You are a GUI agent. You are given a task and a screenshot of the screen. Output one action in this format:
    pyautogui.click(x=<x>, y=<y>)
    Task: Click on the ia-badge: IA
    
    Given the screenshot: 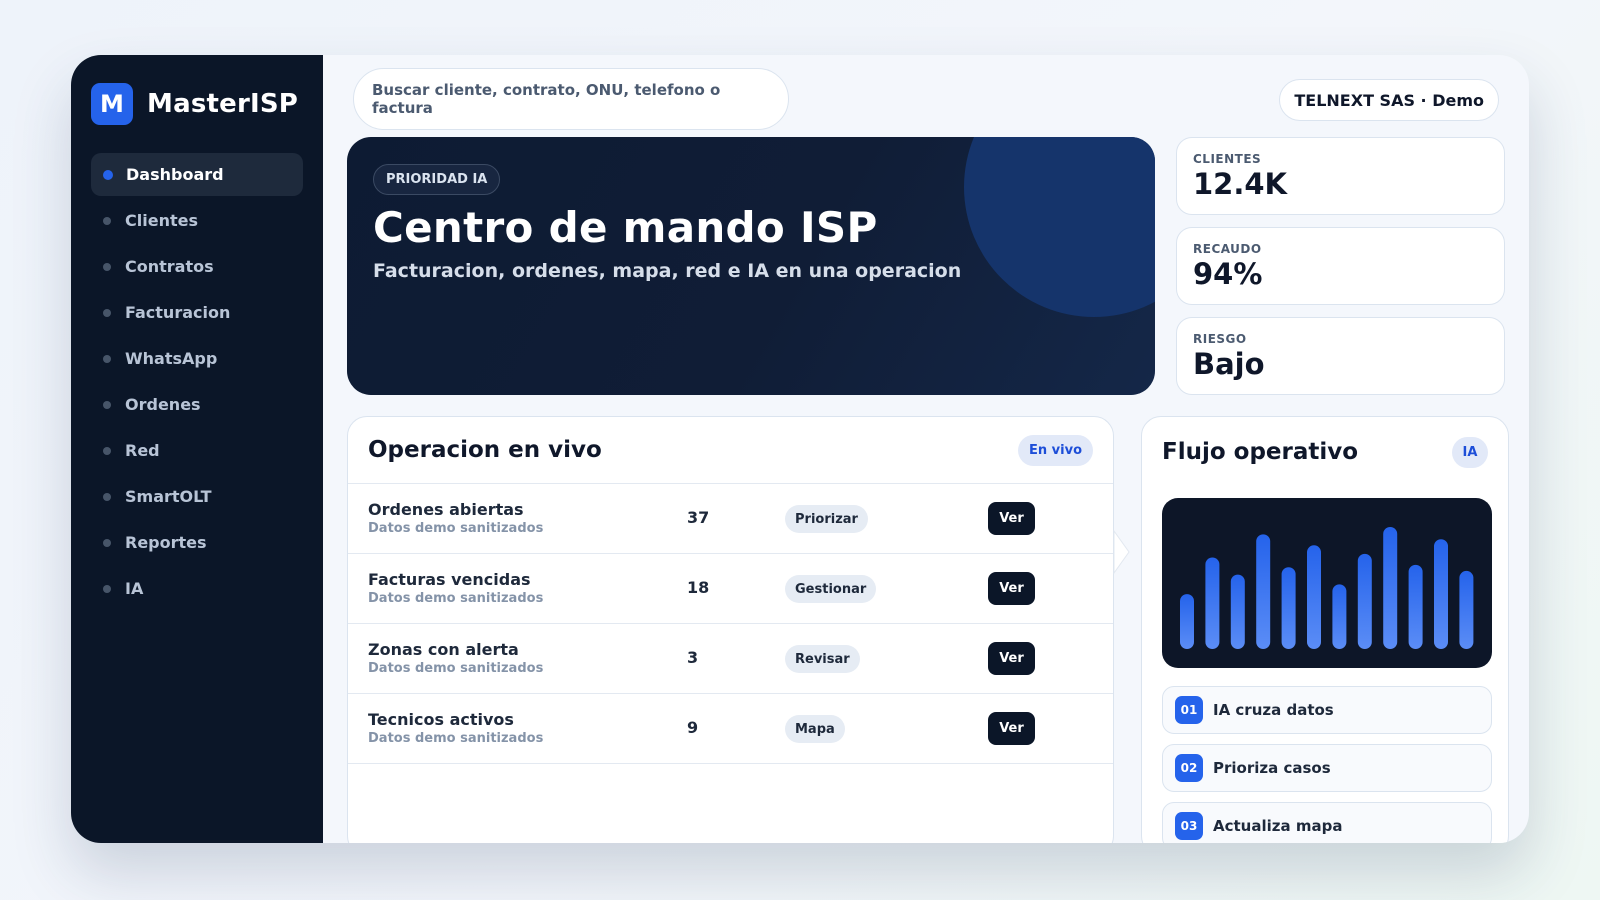 What is the action you would take?
    pyautogui.click(x=1470, y=452)
    